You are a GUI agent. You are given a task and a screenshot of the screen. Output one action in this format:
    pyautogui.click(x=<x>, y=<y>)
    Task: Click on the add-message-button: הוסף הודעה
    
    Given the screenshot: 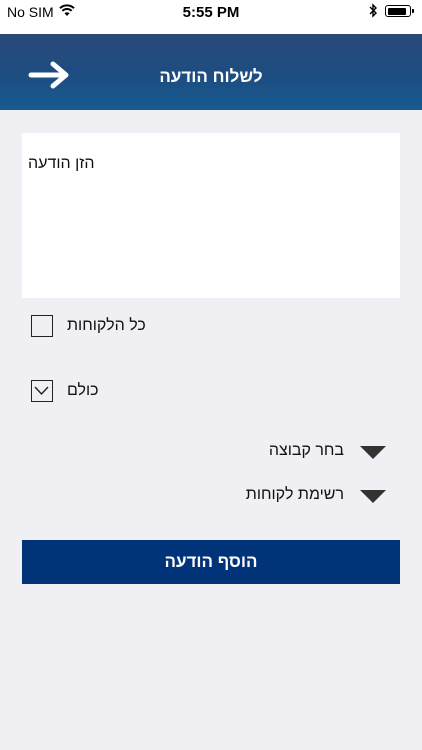 What is the action you would take?
    pyautogui.click(x=211, y=562)
    